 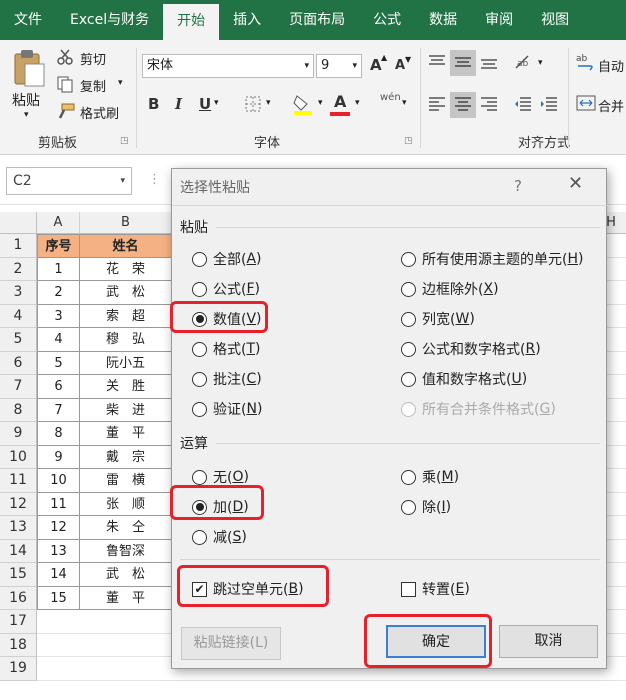 I want to click on row-header: 7, so click(x=18, y=387).